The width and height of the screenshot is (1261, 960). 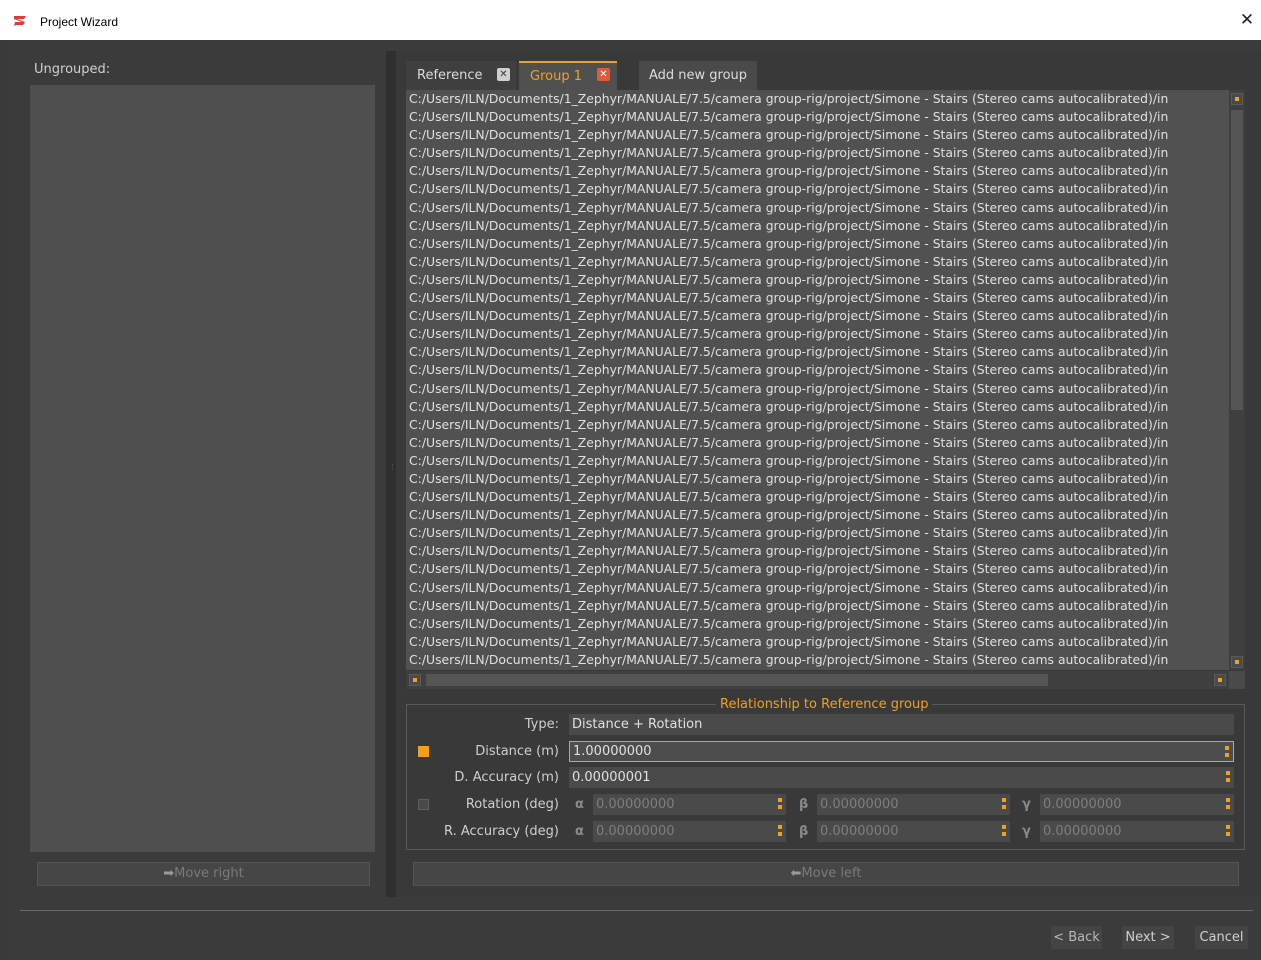 I want to click on window-title: Project Wizard, so click(x=79, y=22).